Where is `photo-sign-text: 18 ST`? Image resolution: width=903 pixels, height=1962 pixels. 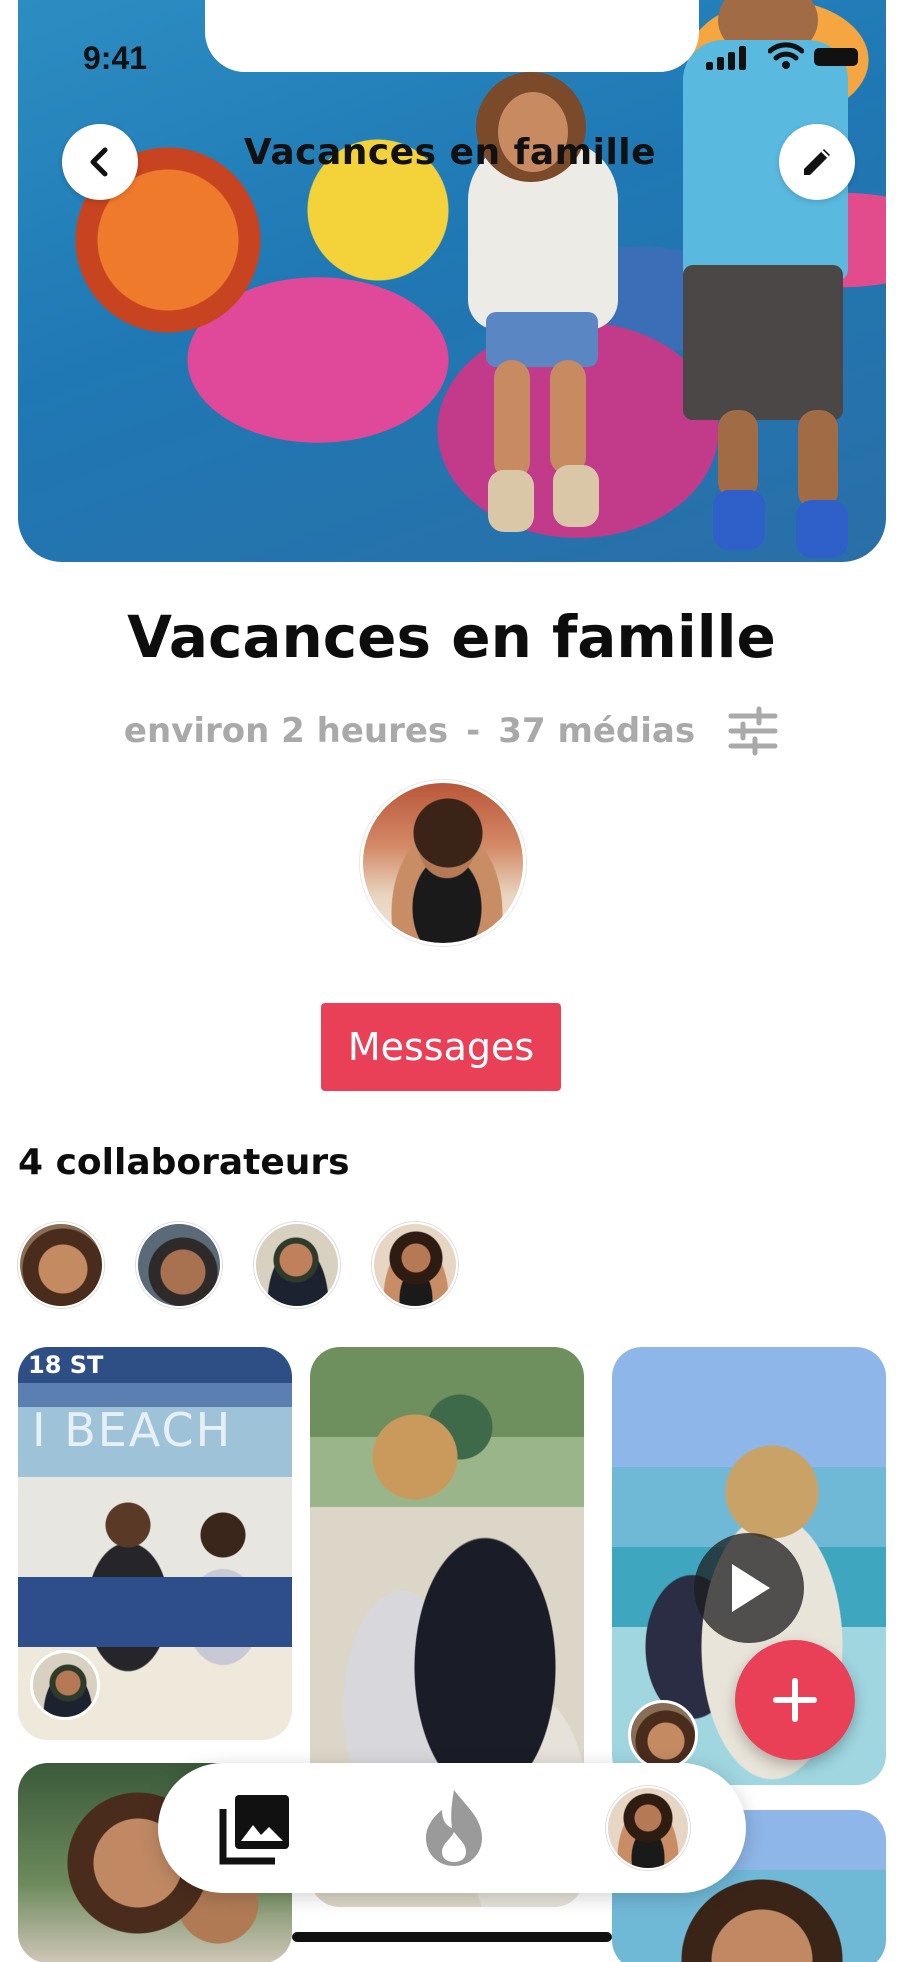
photo-sign-text: 18 ST is located at coordinates (66, 1365).